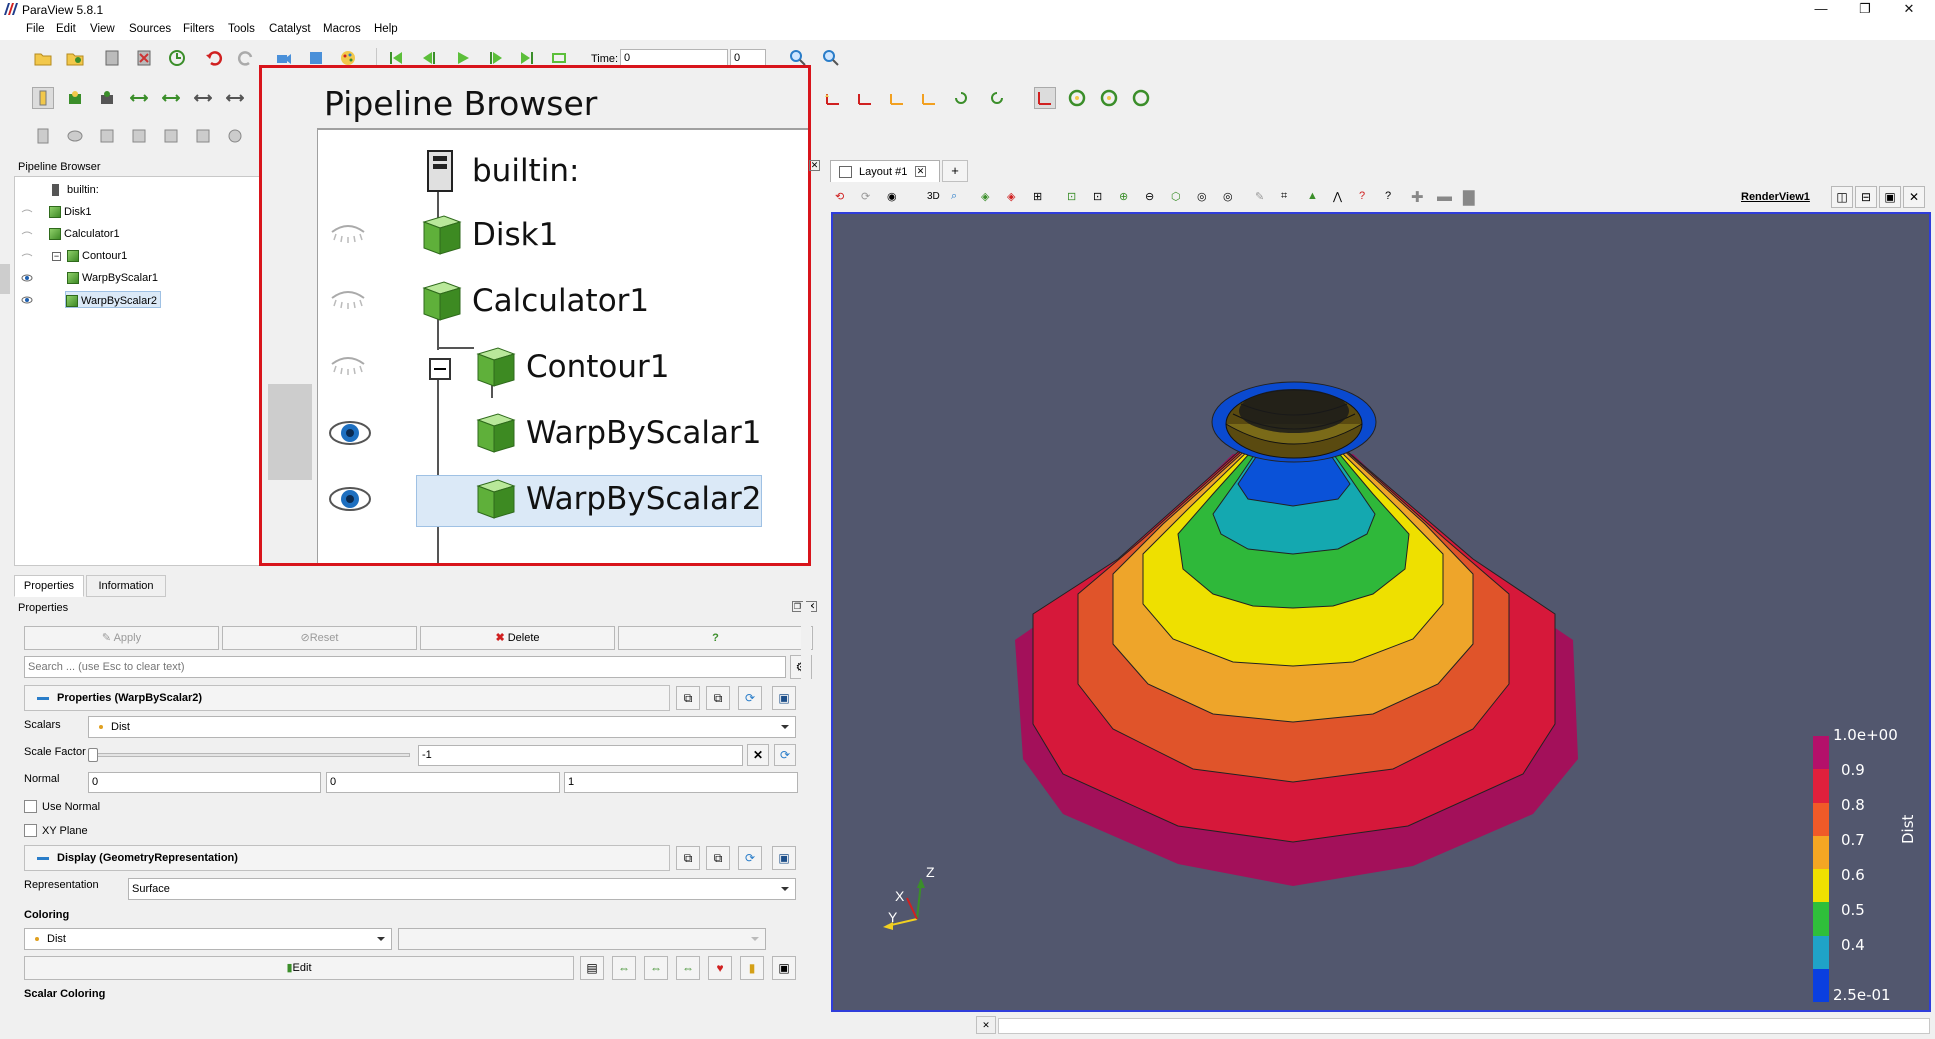 This screenshot has width=1935, height=1039. What do you see at coordinates (252, 755) in the screenshot?
I see `scale-factor-slider` at bounding box center [252, 755].